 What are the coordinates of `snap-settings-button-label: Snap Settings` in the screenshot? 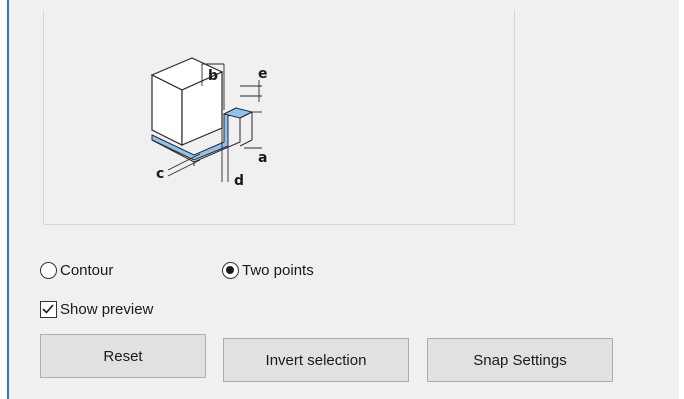 It's located at (520, 360).